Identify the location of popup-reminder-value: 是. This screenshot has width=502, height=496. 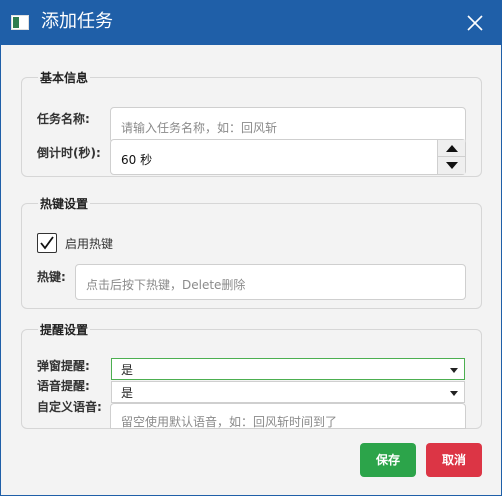
(127, 370).